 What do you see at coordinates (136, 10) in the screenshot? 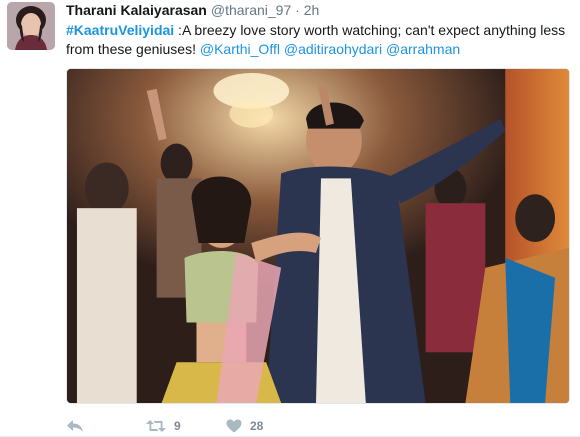
I see `display-name: Tharani Kalaiyarasan` at bounding box center [136, 10].